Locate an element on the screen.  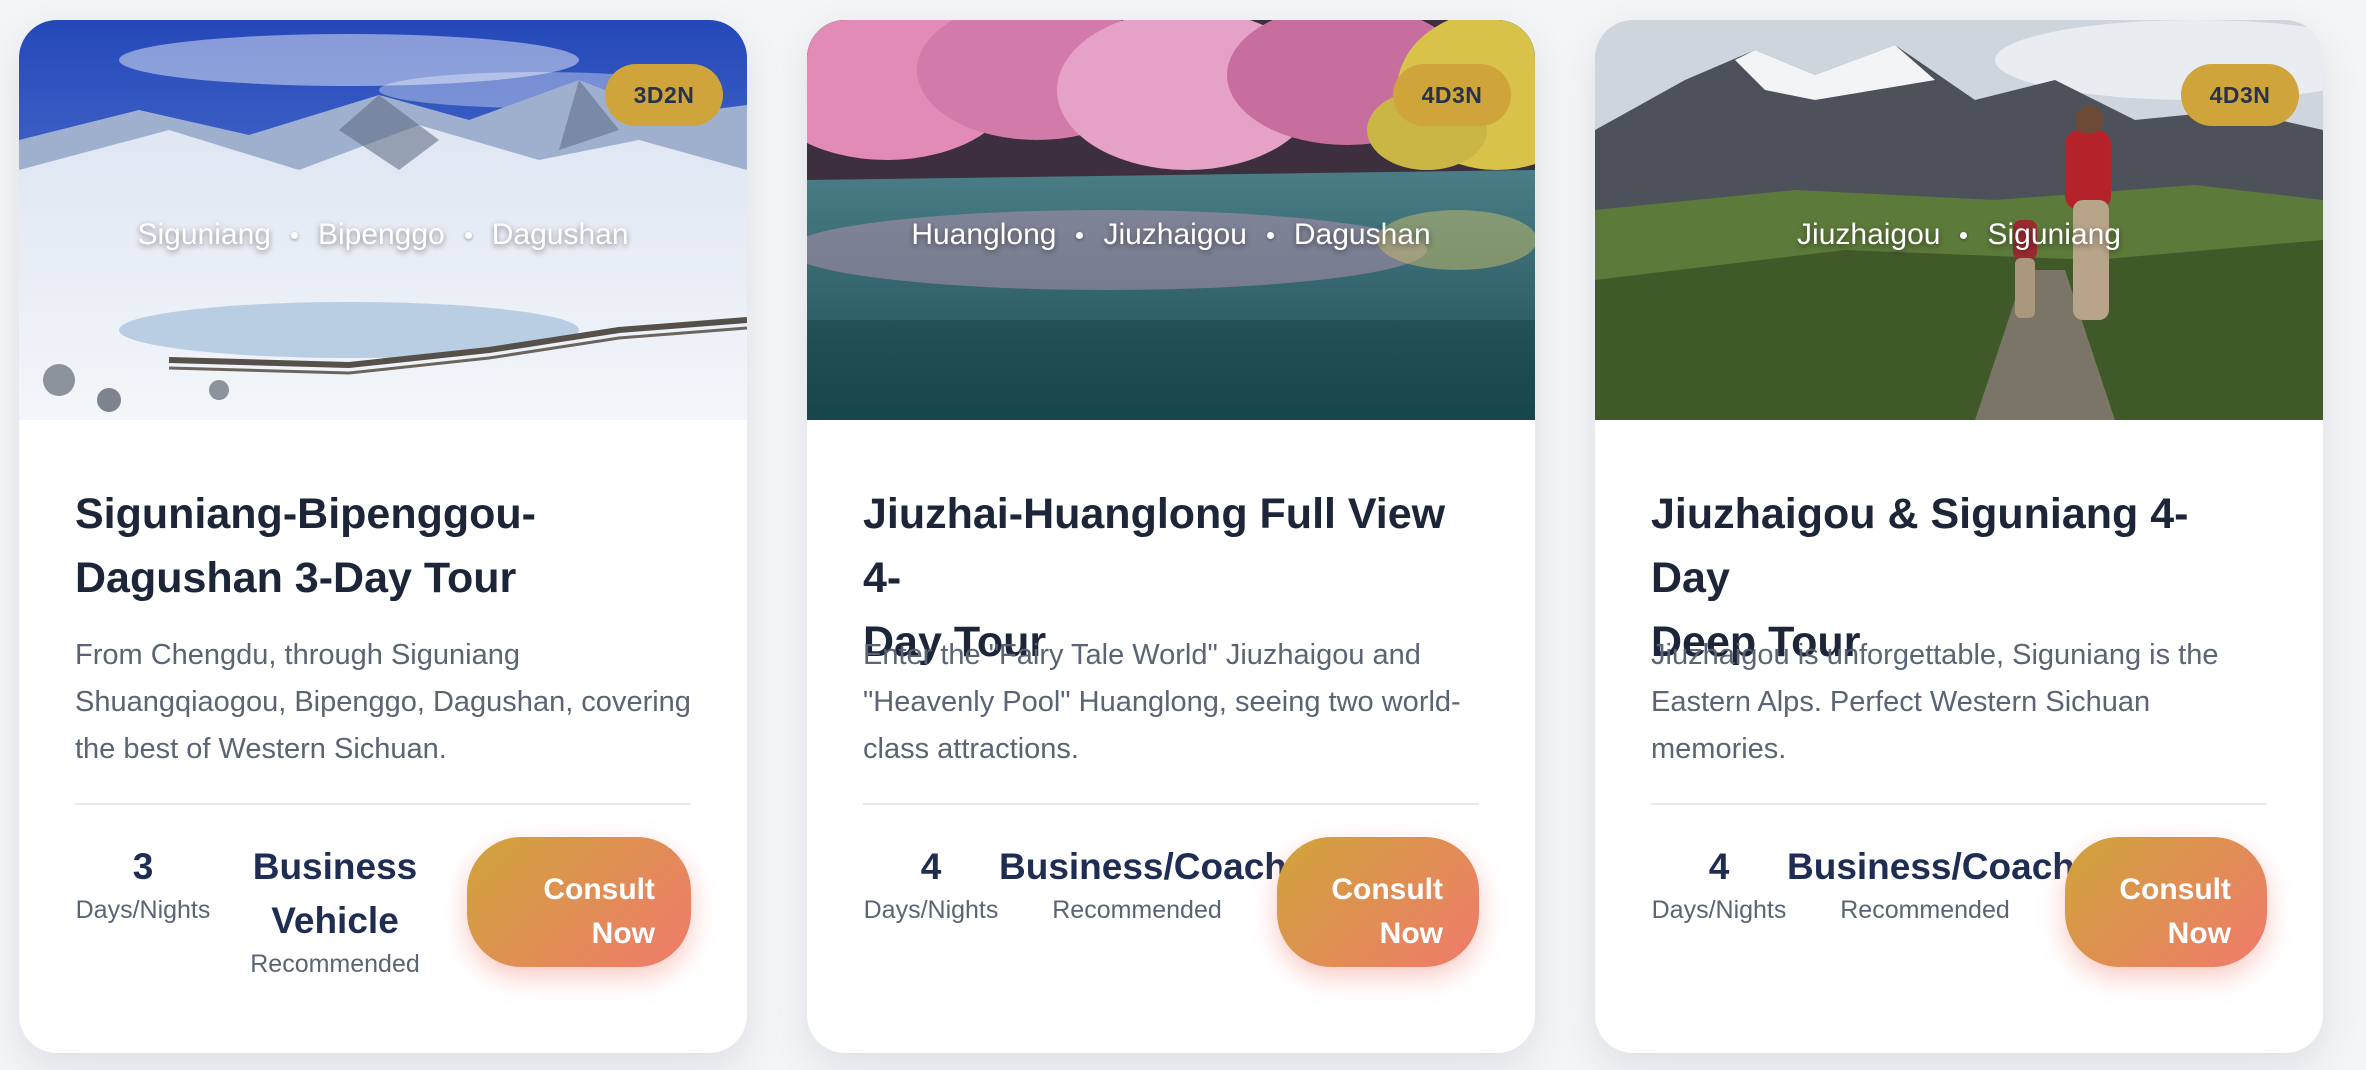
vehicle-value: Business is located at coordinates (335, 866).